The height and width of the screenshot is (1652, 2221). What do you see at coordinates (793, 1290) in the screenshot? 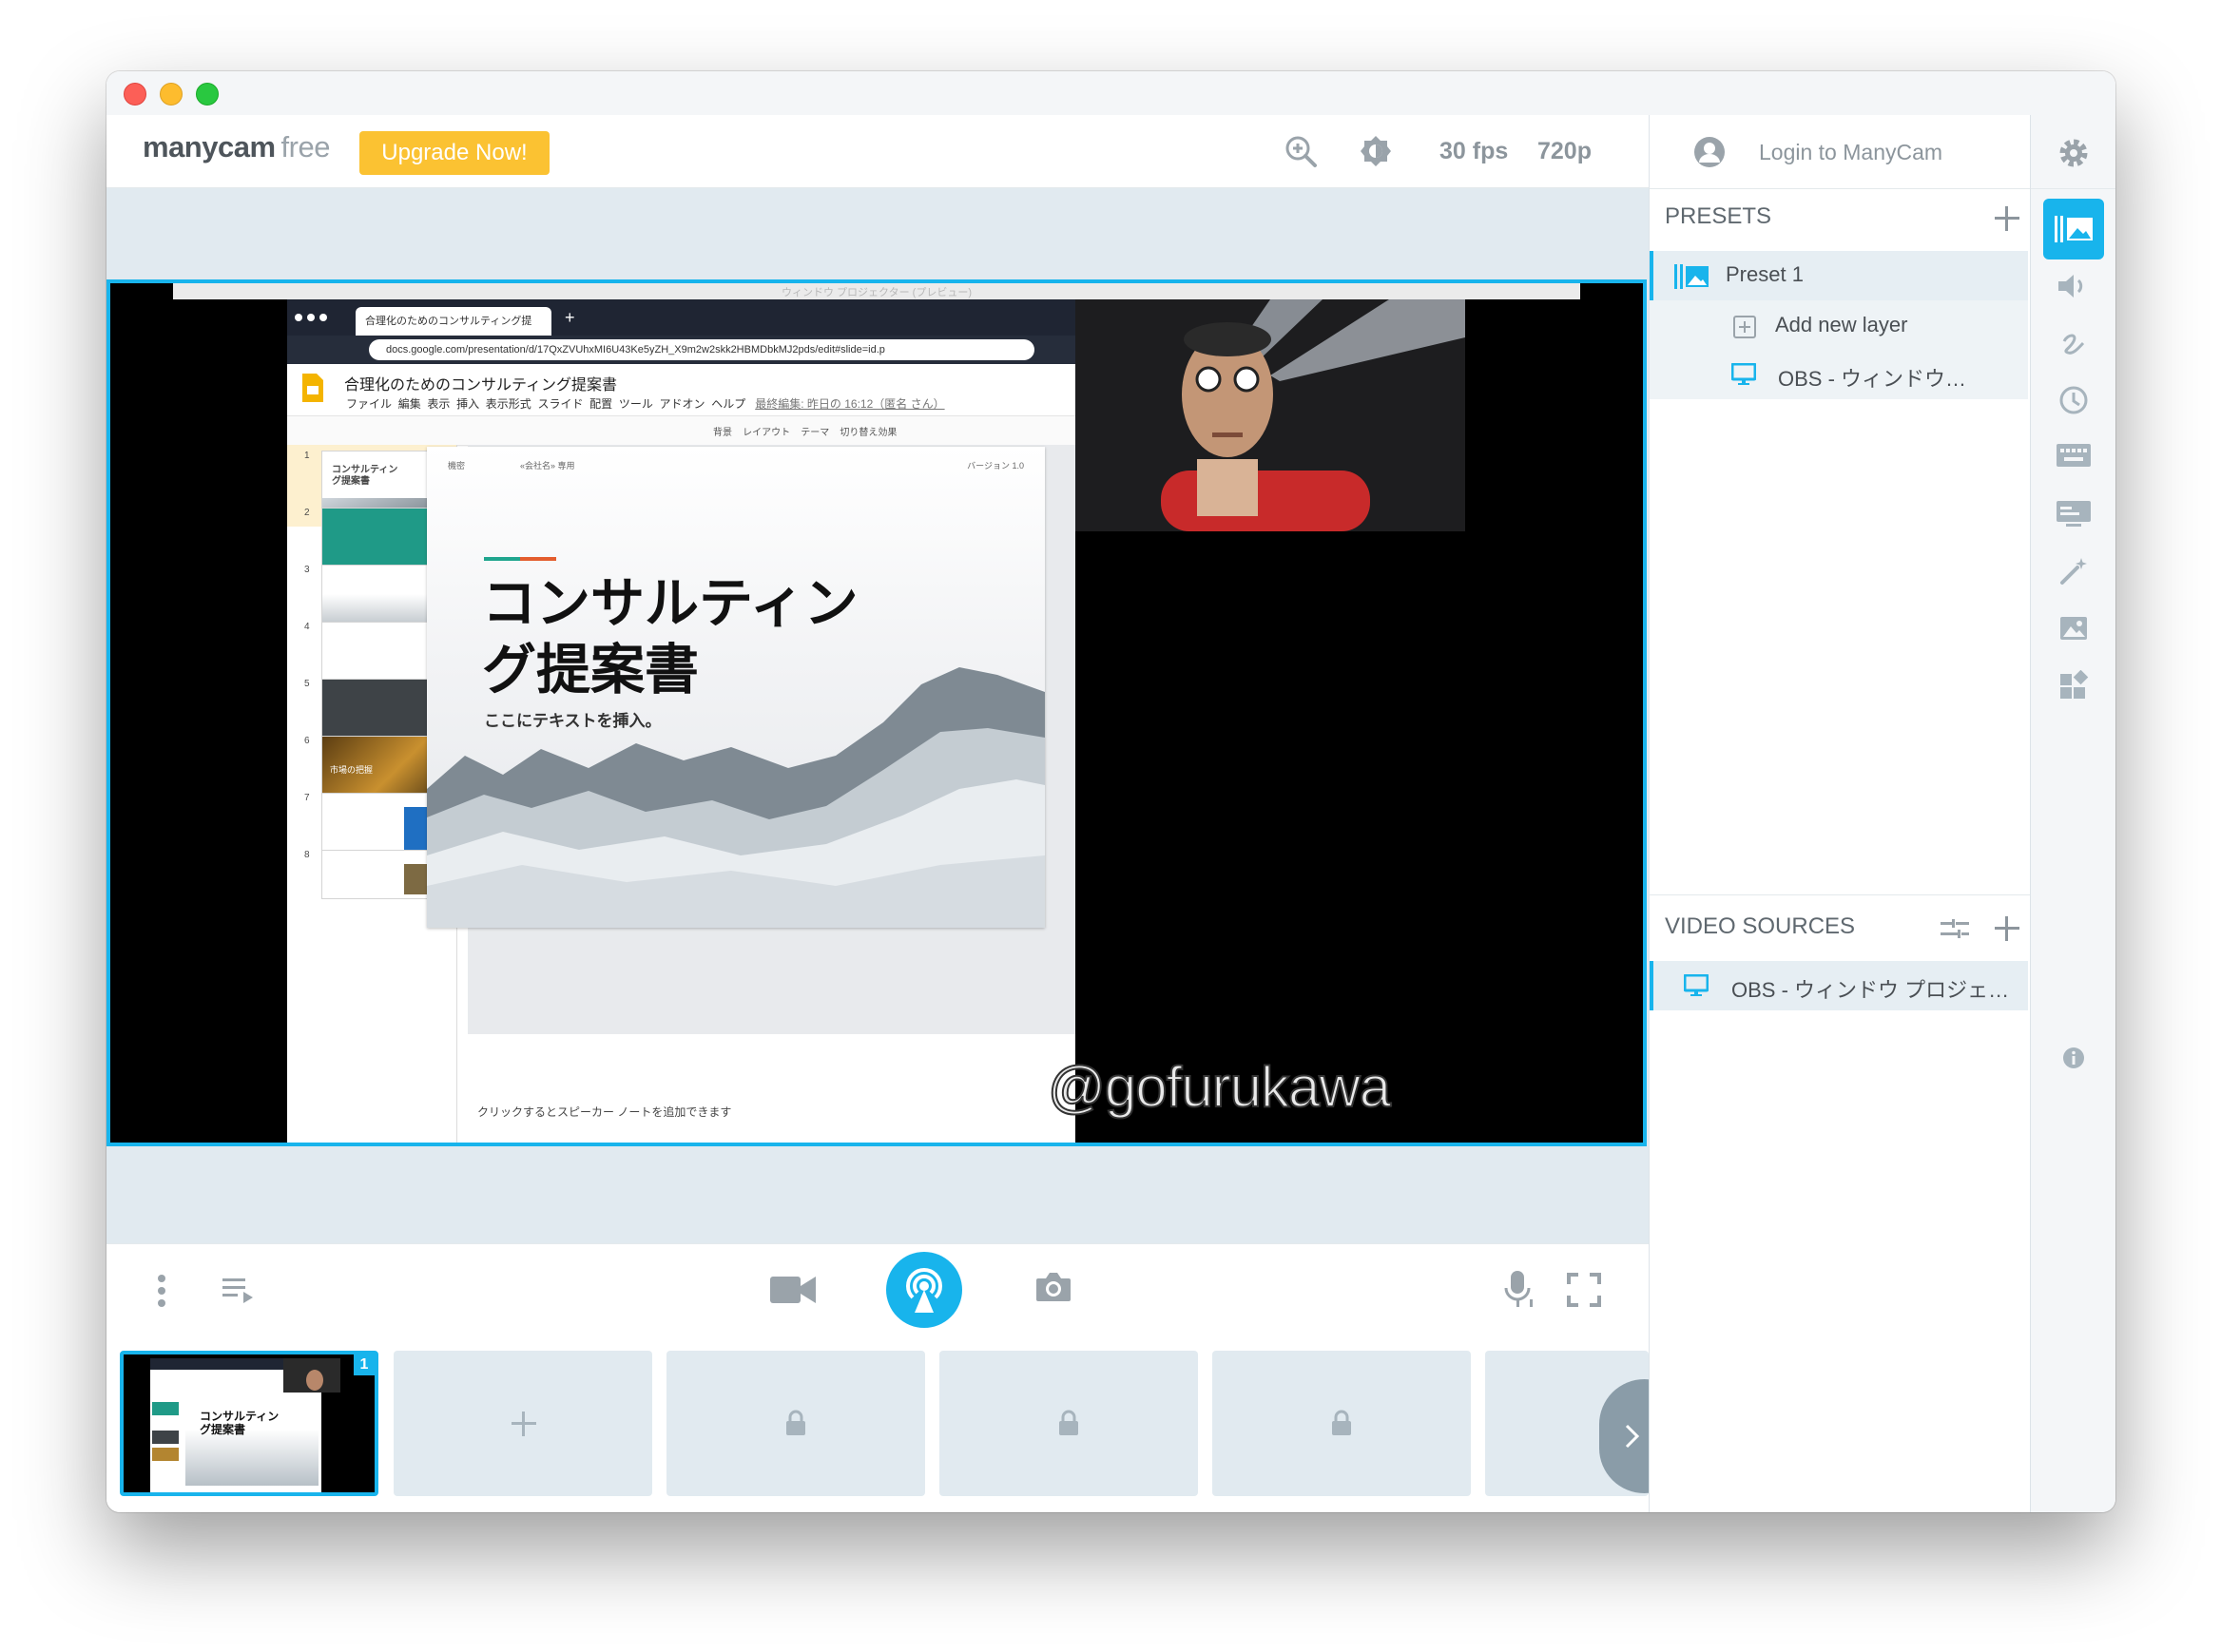
I see `record-video-icon` at bounding box center [793, 1290].